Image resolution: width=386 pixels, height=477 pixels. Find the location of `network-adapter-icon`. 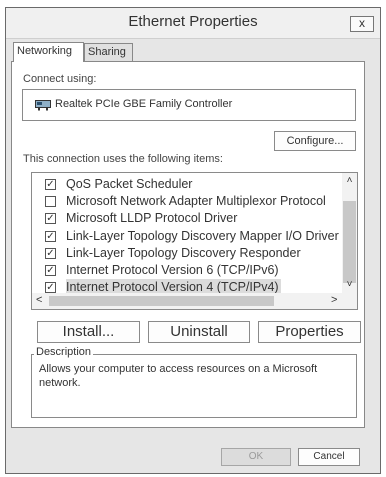

network-adapter-icon is located at coordinates (43, 105).